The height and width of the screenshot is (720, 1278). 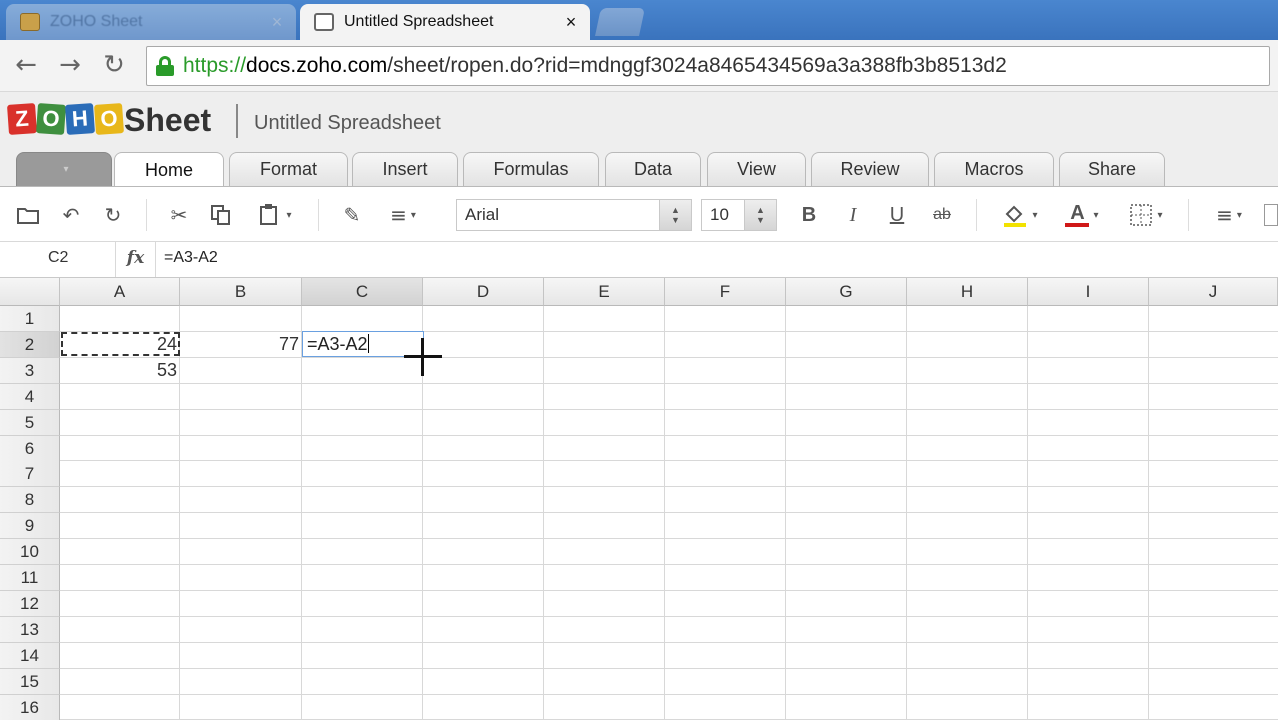 I want to click on cell-a3: 53, so click(x=120, y=370).